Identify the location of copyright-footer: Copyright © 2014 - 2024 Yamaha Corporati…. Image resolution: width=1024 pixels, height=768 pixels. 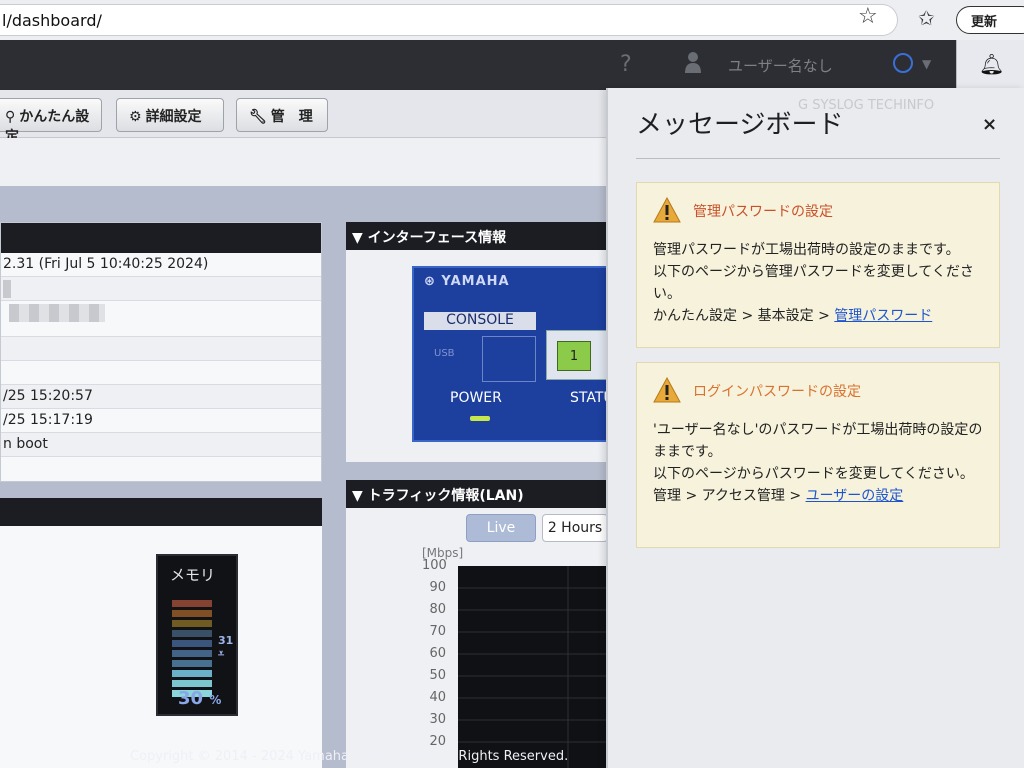
(349, 756).